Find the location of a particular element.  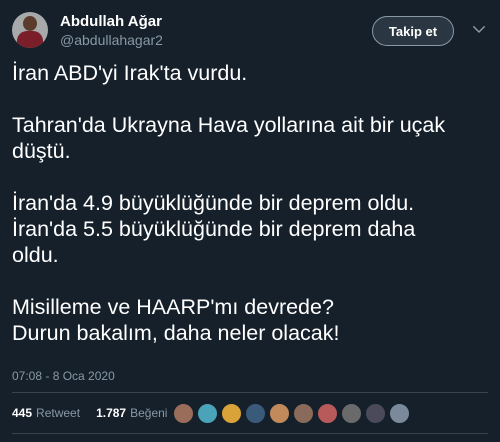

tweet-line: Misilleme ve HAARP'mı devrede? is located at coordinates (173, 307).